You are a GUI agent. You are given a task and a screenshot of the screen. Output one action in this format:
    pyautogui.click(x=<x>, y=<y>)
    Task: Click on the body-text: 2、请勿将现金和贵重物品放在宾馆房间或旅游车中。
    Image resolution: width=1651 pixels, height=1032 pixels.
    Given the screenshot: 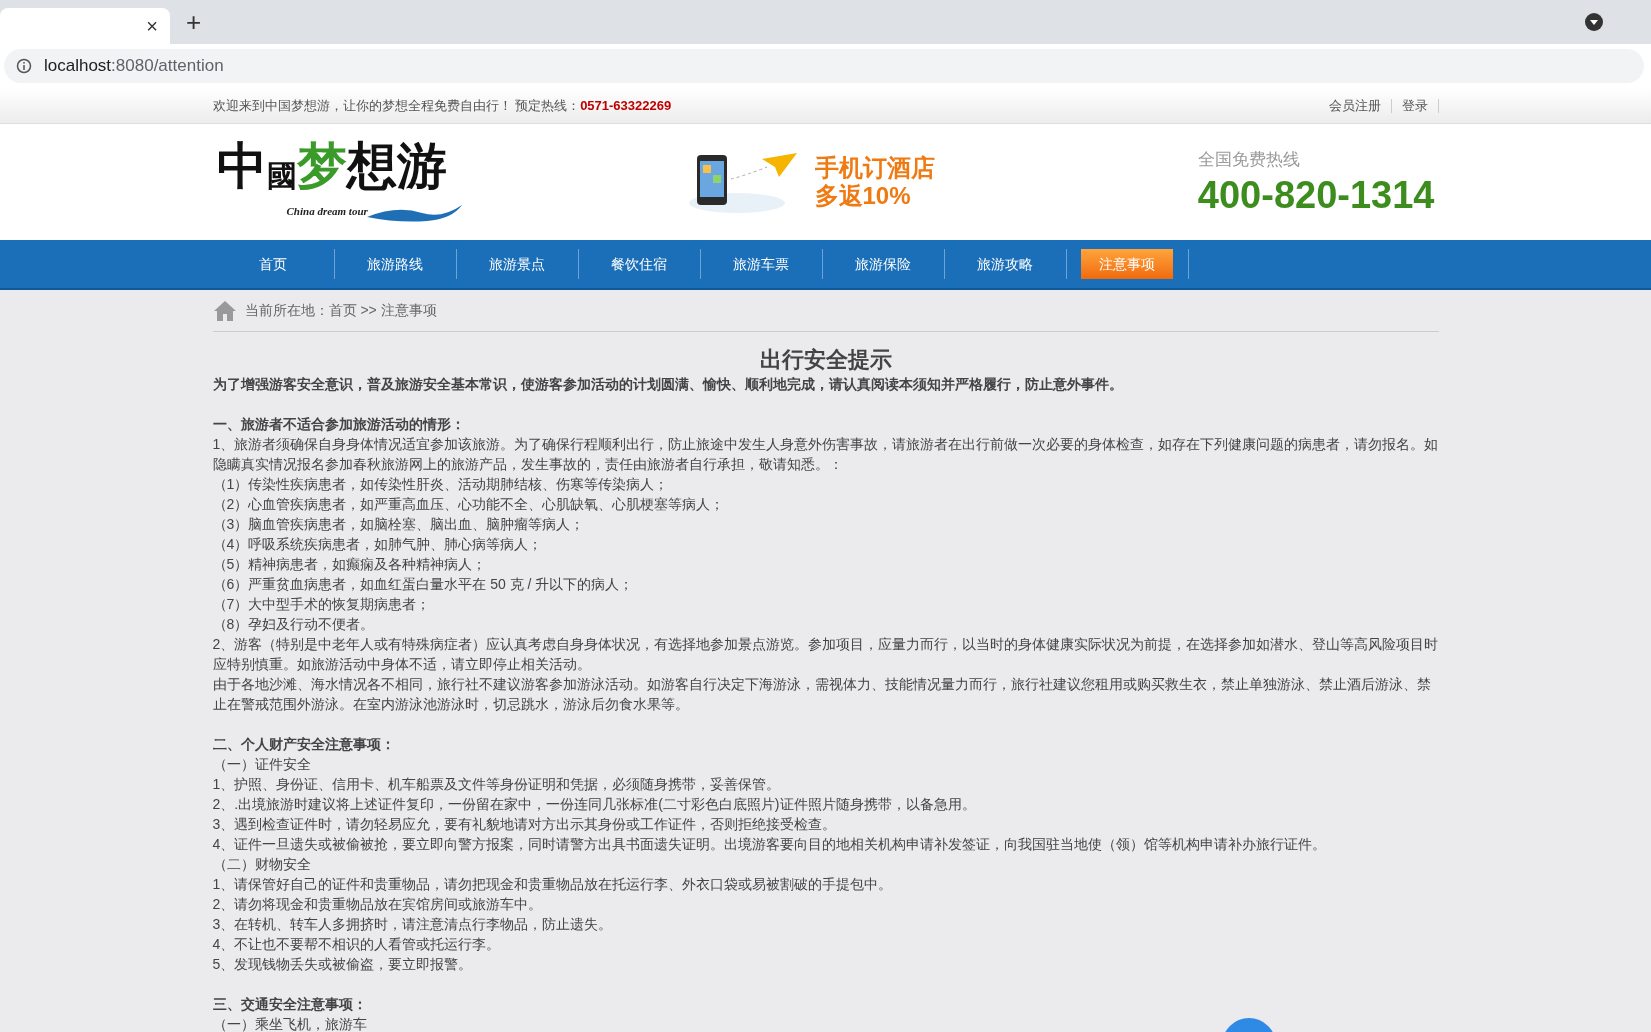 What is the action you would take?
    pyautogui.click(x=377, y=904)
    